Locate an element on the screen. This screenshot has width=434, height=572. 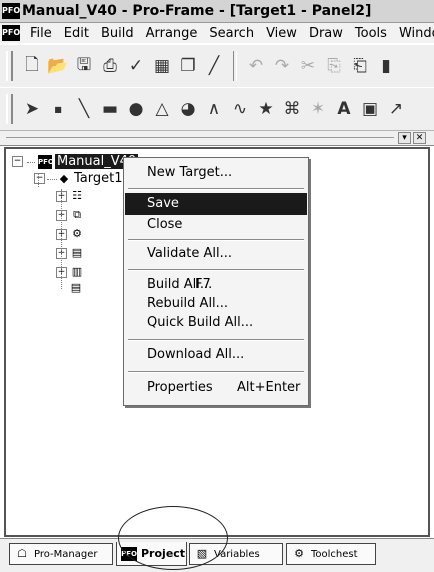
component-icon: ⚙ is located at coordinates (77, 233).